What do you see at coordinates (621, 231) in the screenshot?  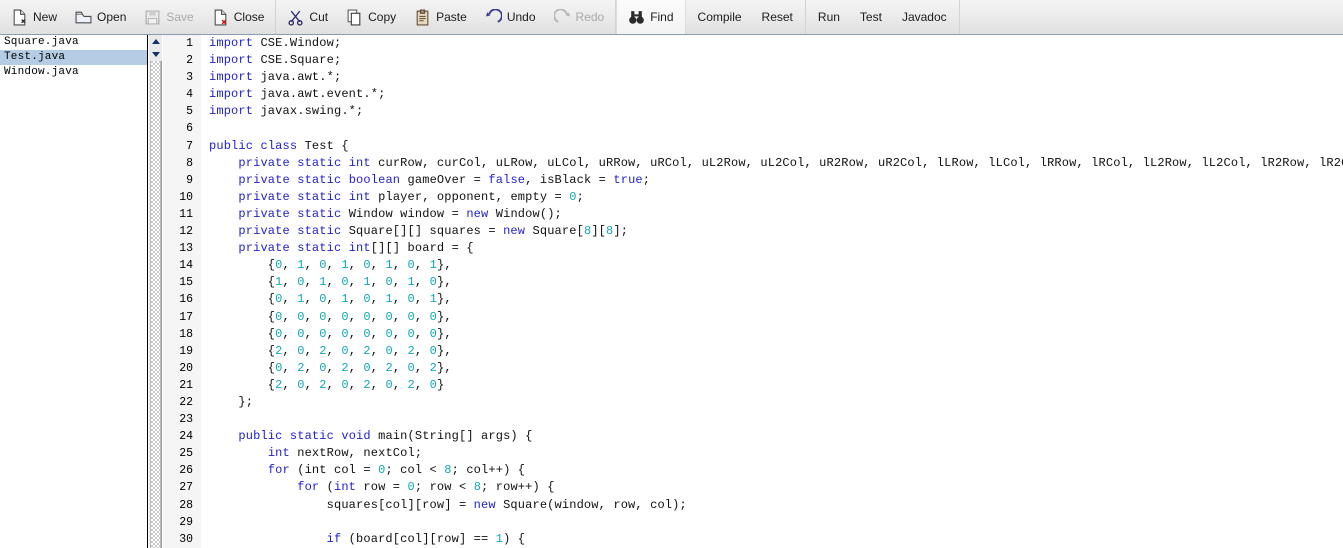 I see `code-token: ];` at bounding box center [621, 231].